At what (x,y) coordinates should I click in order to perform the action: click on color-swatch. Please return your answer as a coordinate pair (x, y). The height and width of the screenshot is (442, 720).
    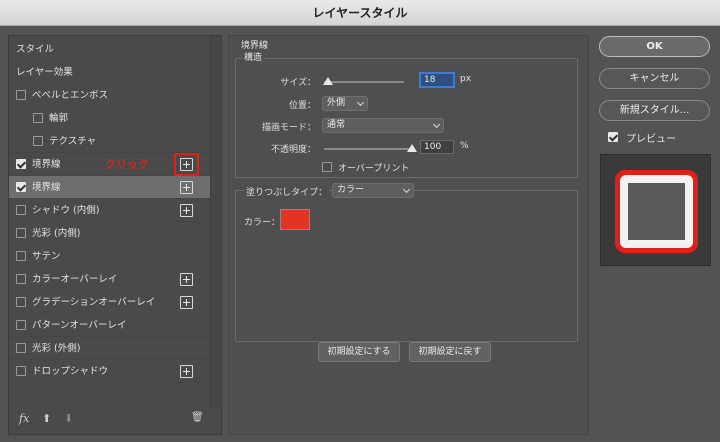
    Looking at the image, I should click on (295, 219).